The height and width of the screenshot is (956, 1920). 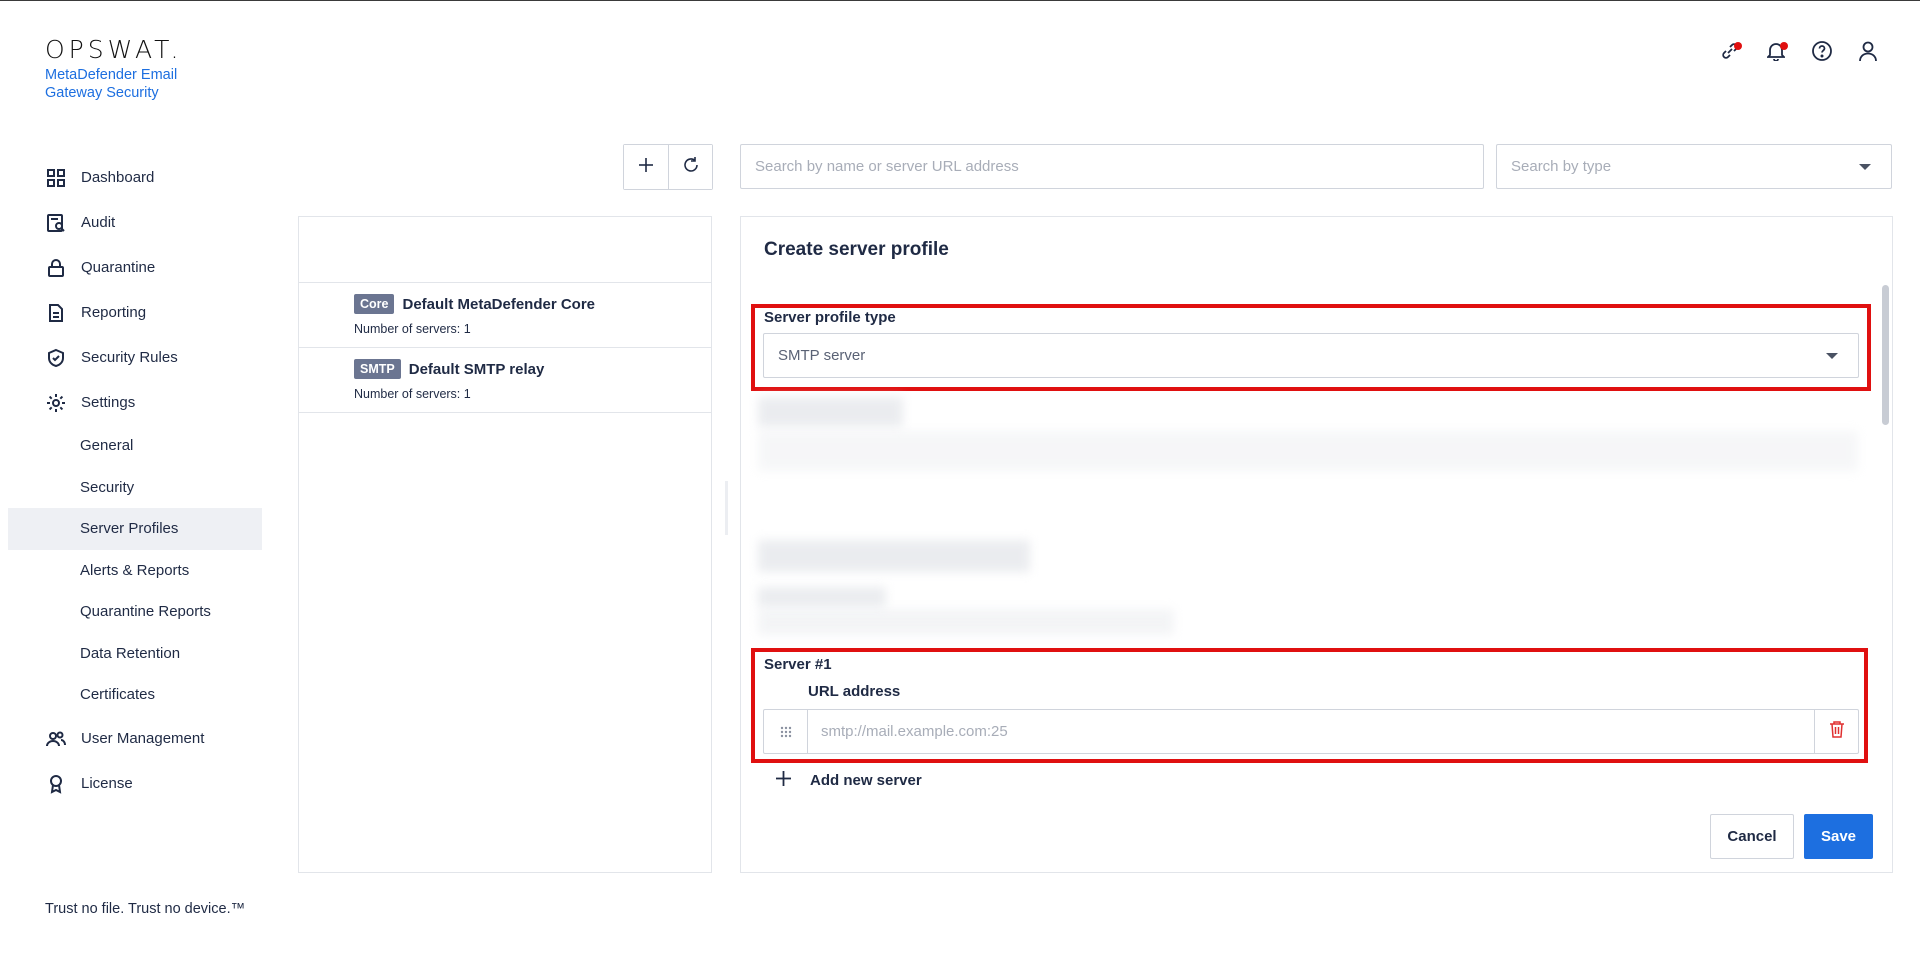 I want to click on list-toolbar, so click(x=668, y=167).